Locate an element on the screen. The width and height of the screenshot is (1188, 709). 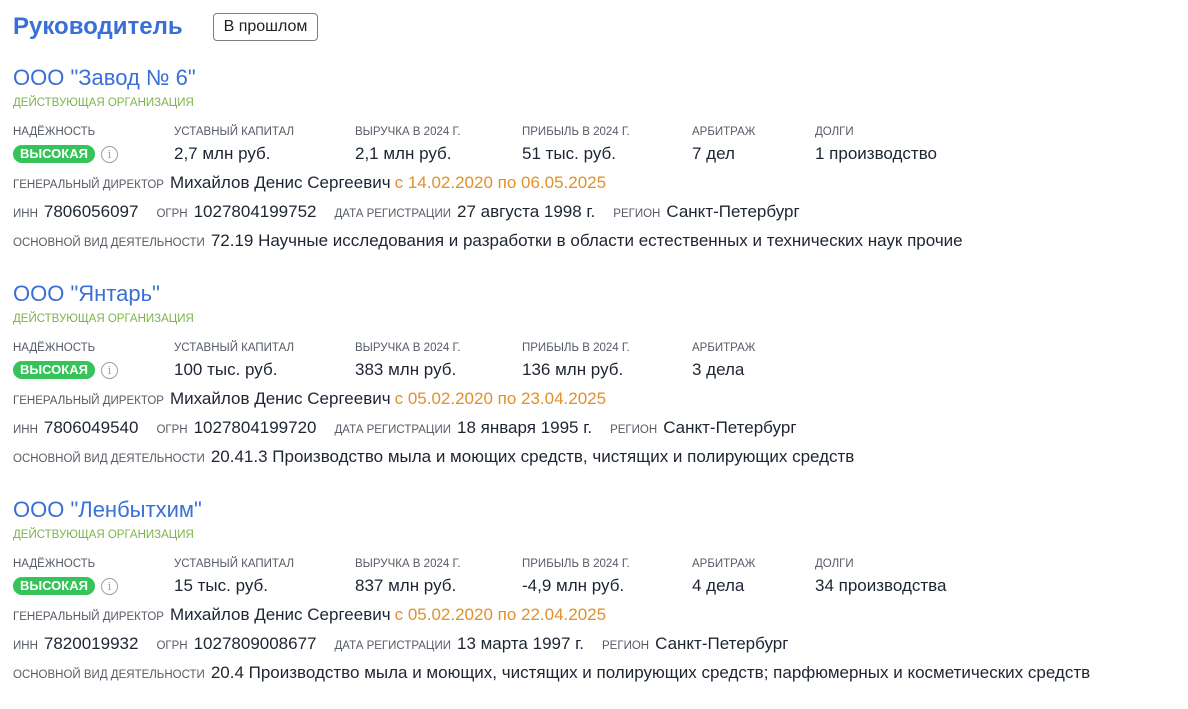
director-period: с 05.02.2020 по 22.04.2025 is located at coordinates (500, 614).